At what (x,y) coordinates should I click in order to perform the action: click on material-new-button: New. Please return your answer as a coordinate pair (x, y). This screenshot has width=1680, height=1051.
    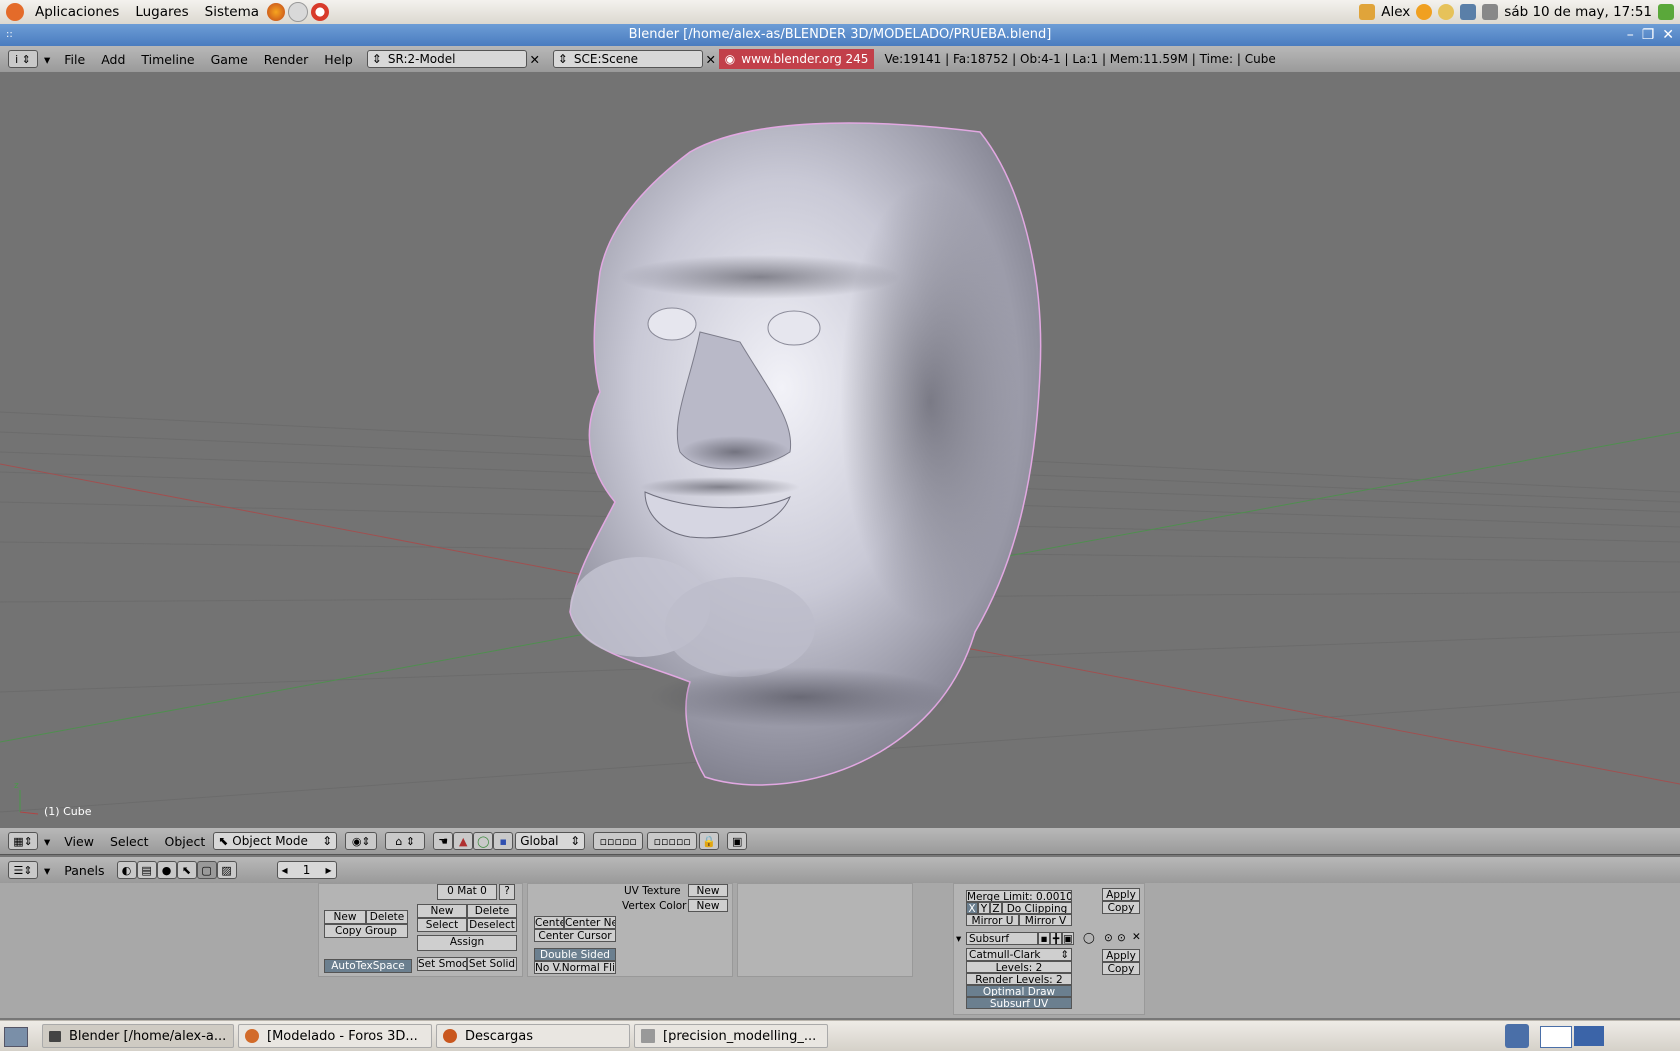
    Looking at the image, I should click on (442, 911).